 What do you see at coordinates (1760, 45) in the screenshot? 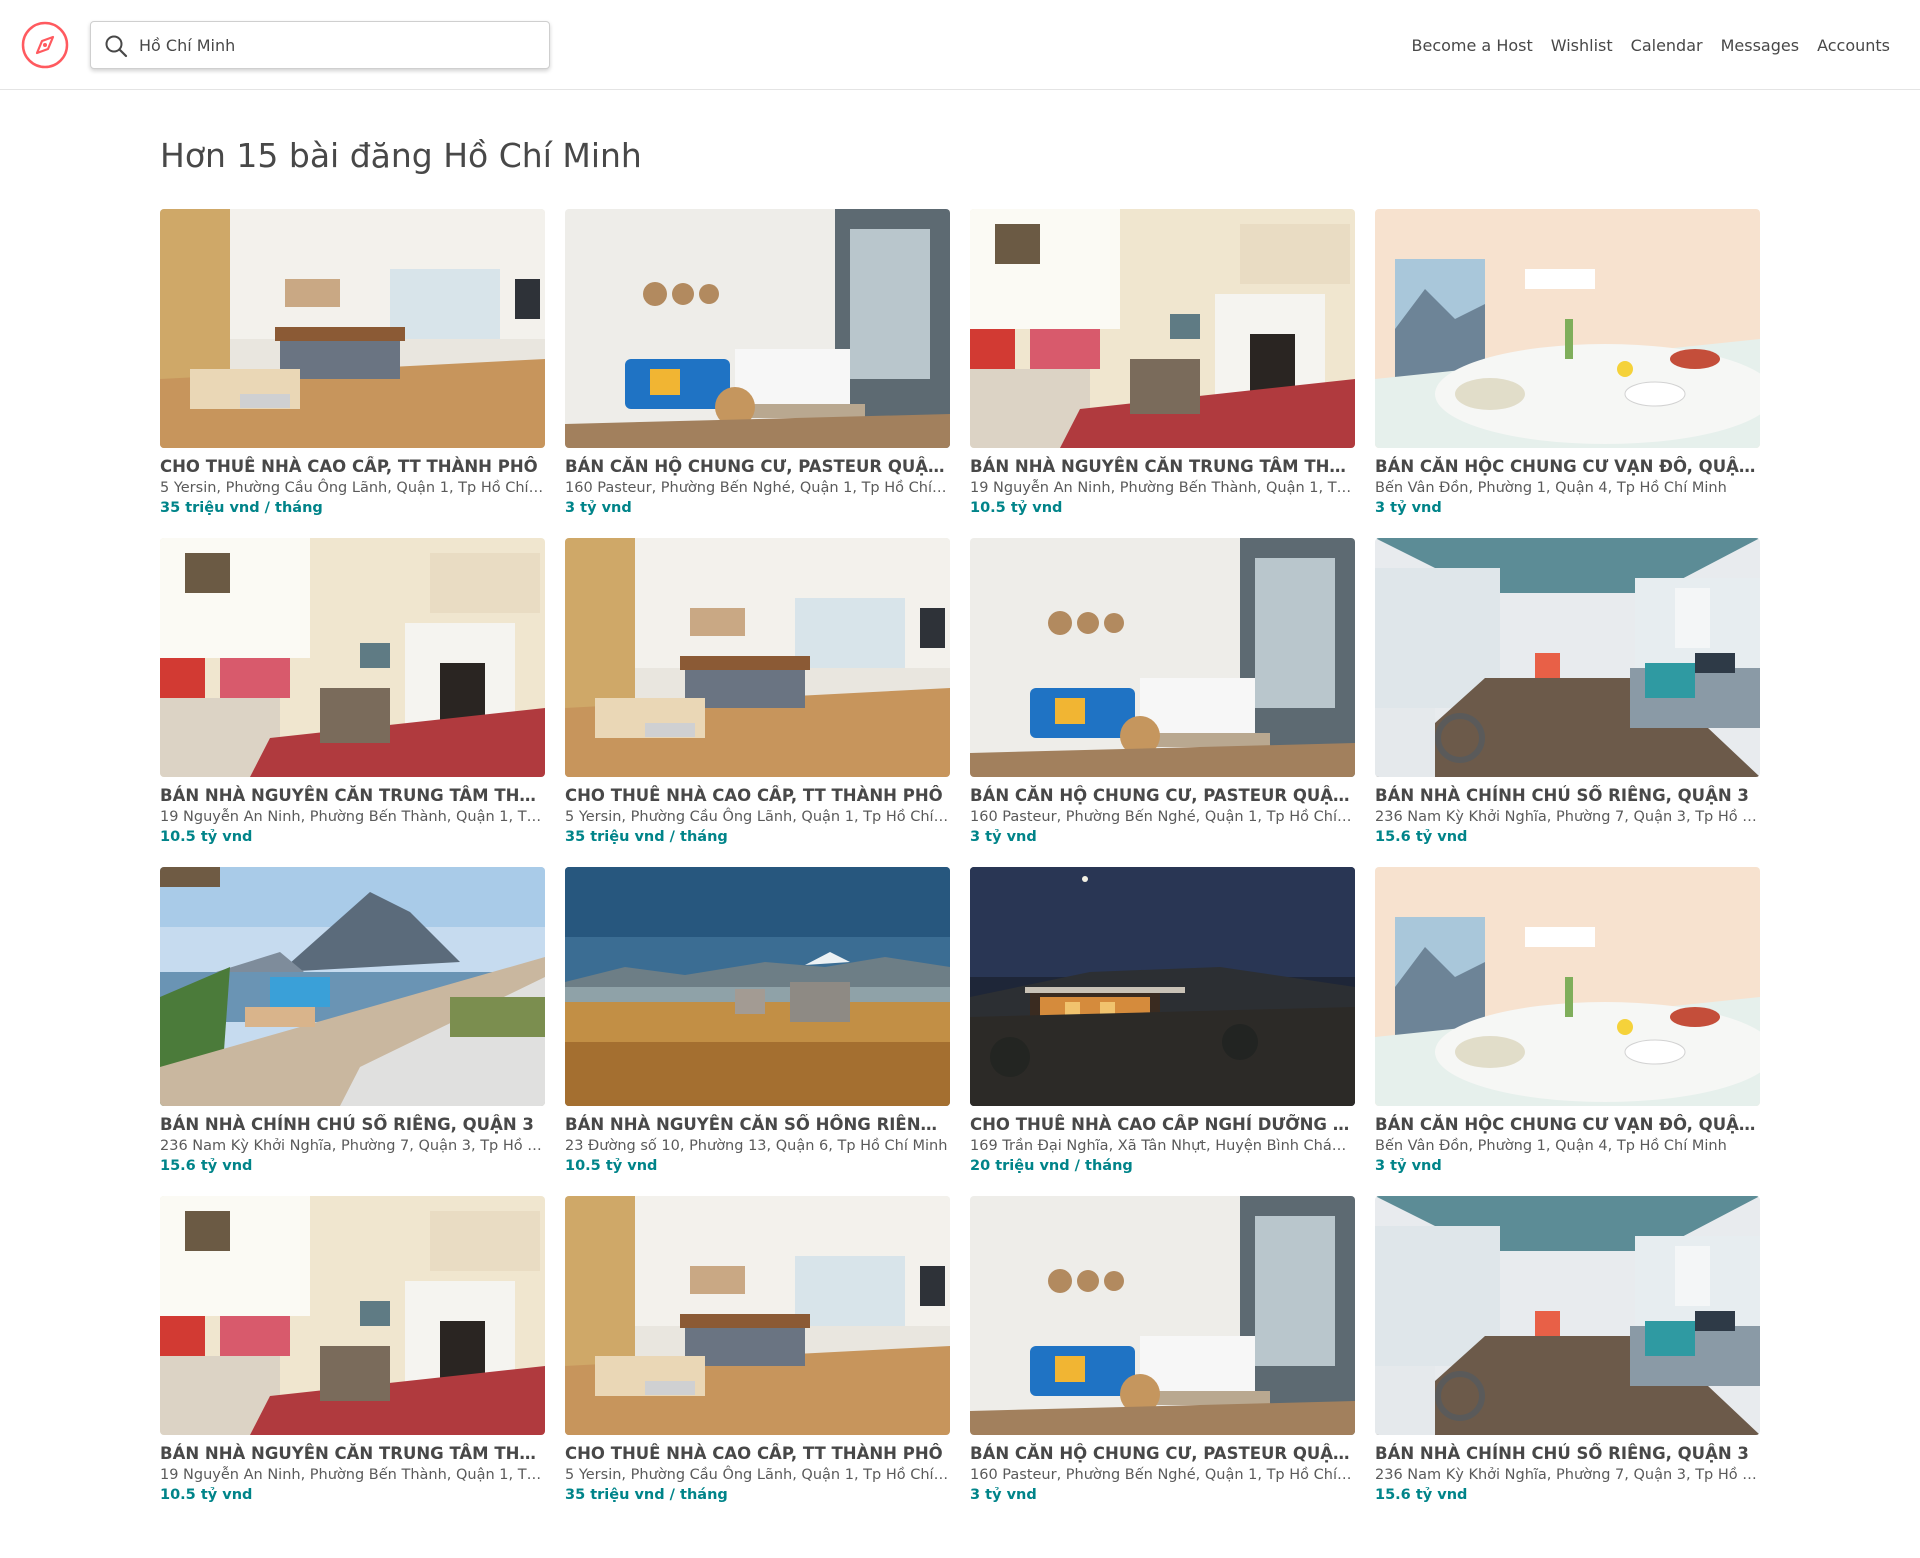
I see `nav-messages: Messages` at bounding box center [1760, 45].